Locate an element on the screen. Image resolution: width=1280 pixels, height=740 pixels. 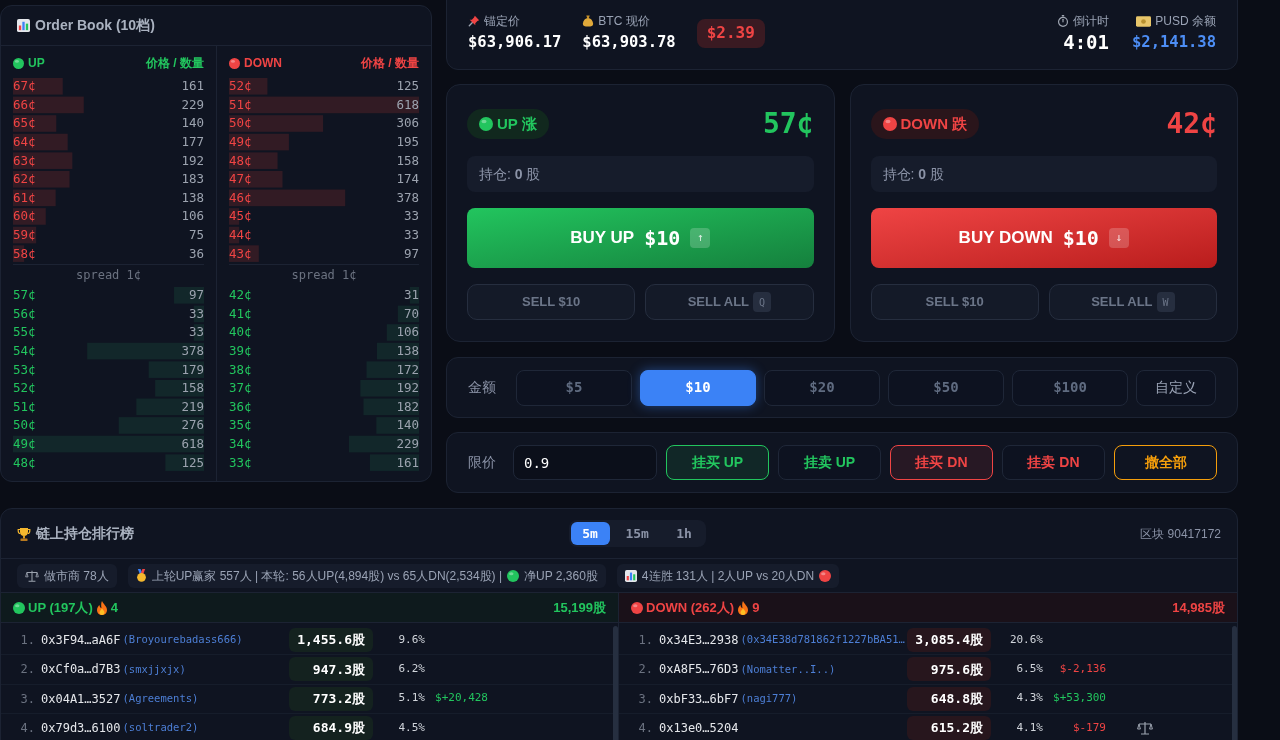
fire-icon is located at coordinates (101, 607).